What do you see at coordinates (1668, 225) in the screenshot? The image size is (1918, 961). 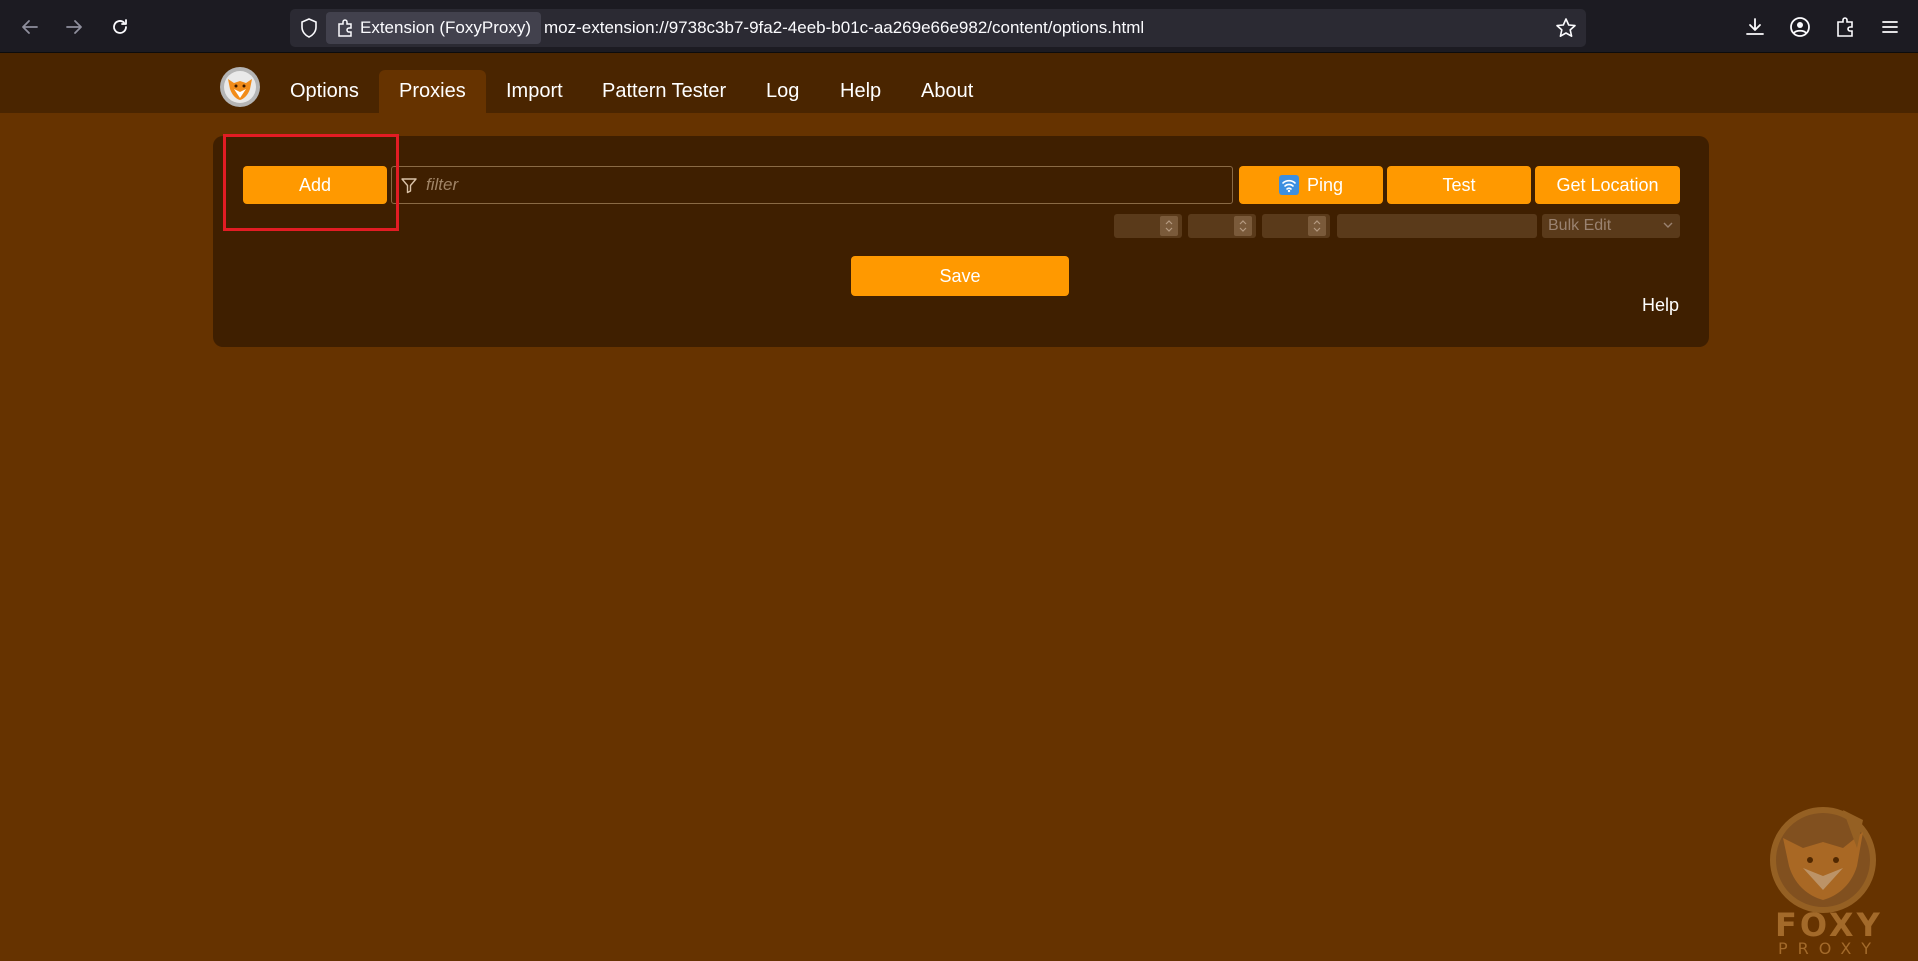 I see `chevron-down-icon` at bounding box center [1668, 225].